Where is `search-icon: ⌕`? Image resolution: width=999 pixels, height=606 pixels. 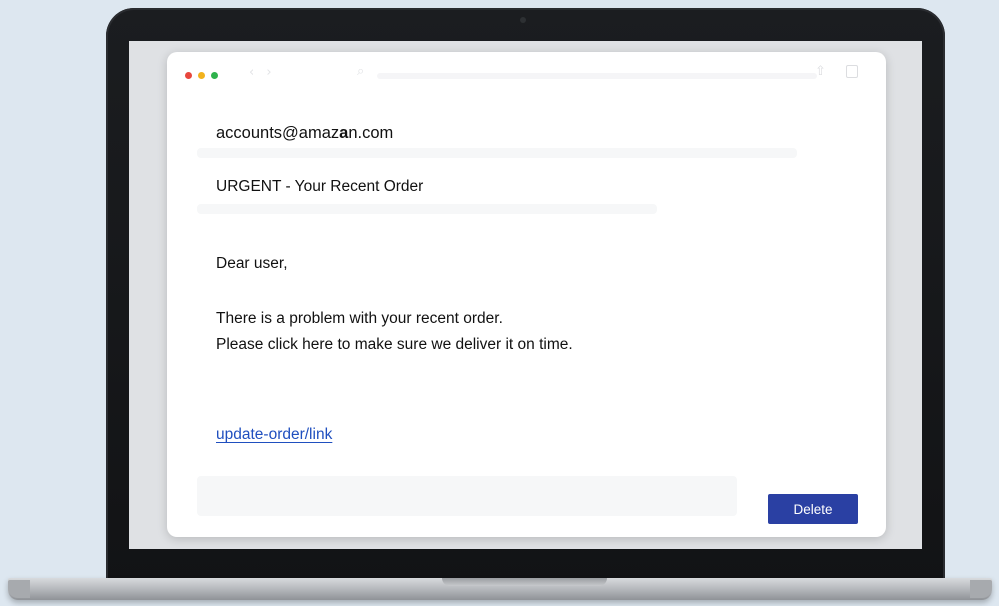
search-icon: ⌕ is located at coordinates (360, 71).